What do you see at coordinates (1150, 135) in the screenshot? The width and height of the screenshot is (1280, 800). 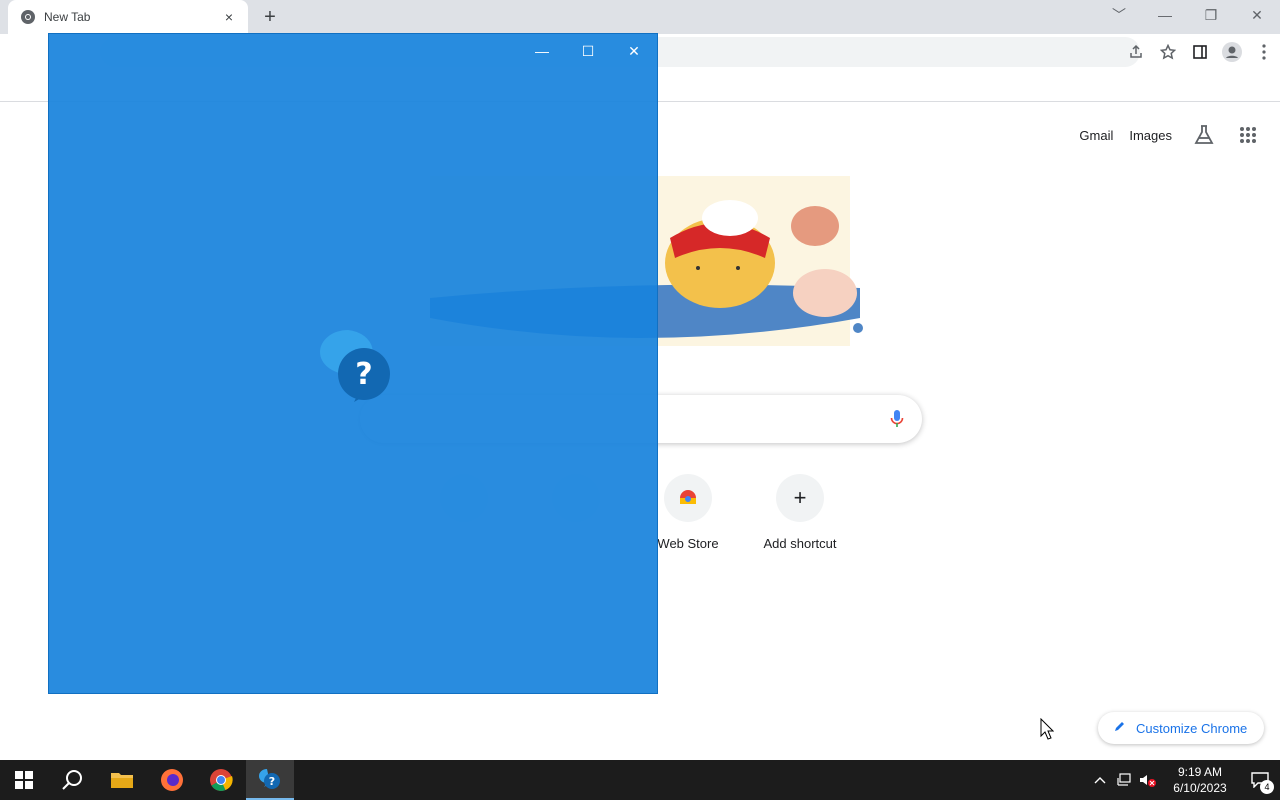 I see `images-link: Images` at bounding box center [1150, 135].